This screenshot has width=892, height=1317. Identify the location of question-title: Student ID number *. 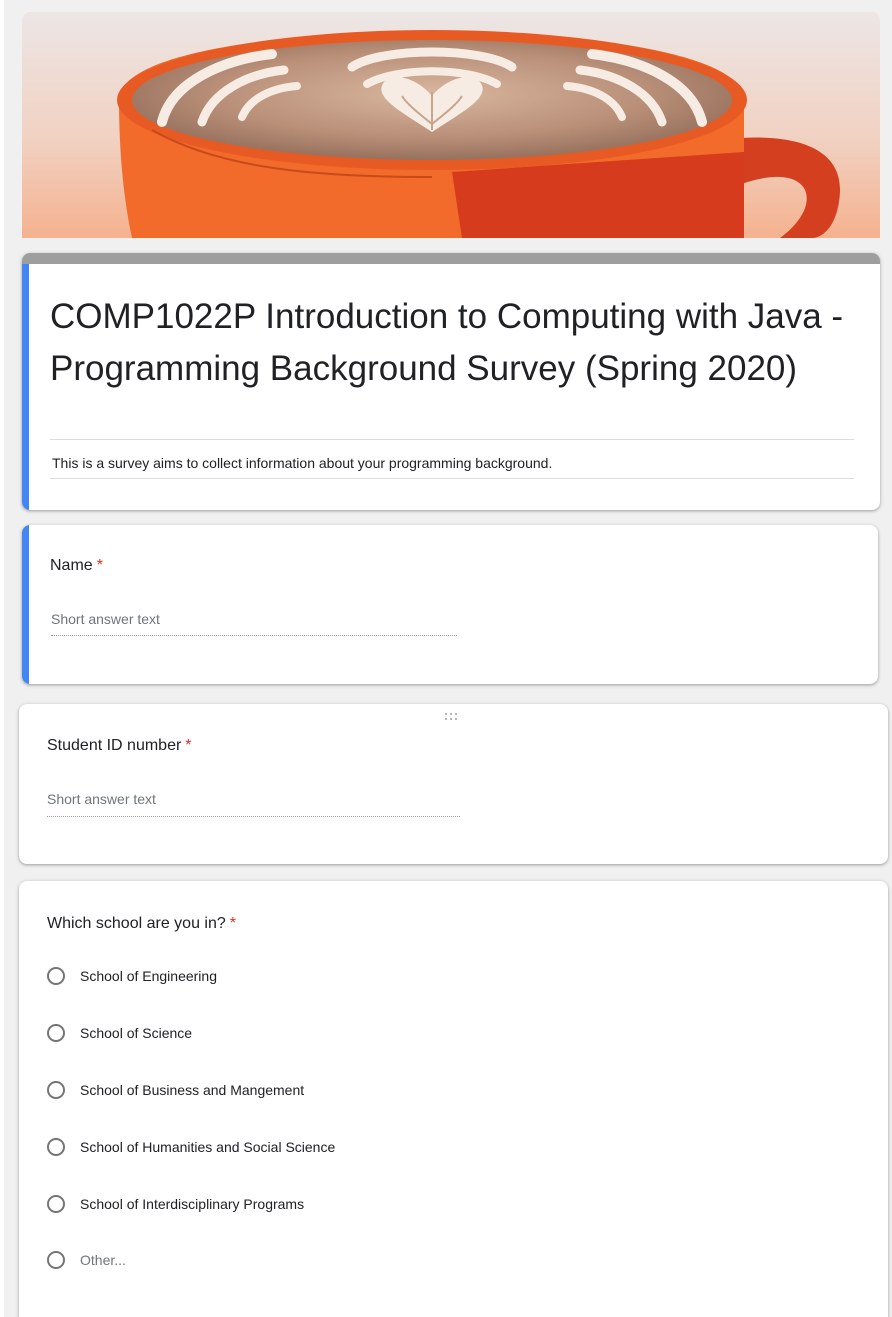
(119, 746).